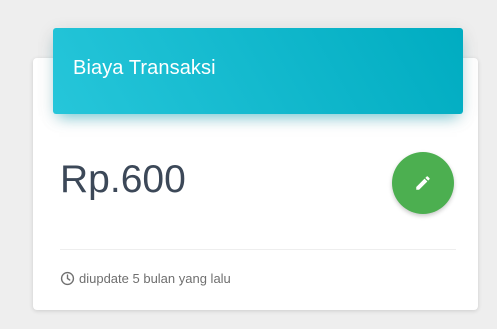 The width and height of the screenshot is (497, 329). What do you see at coordinates (155, 278) in the screenshot?
I see `last-updated-text: diupdate 5 bulan yang lalu` at bounding box center [155, 278].